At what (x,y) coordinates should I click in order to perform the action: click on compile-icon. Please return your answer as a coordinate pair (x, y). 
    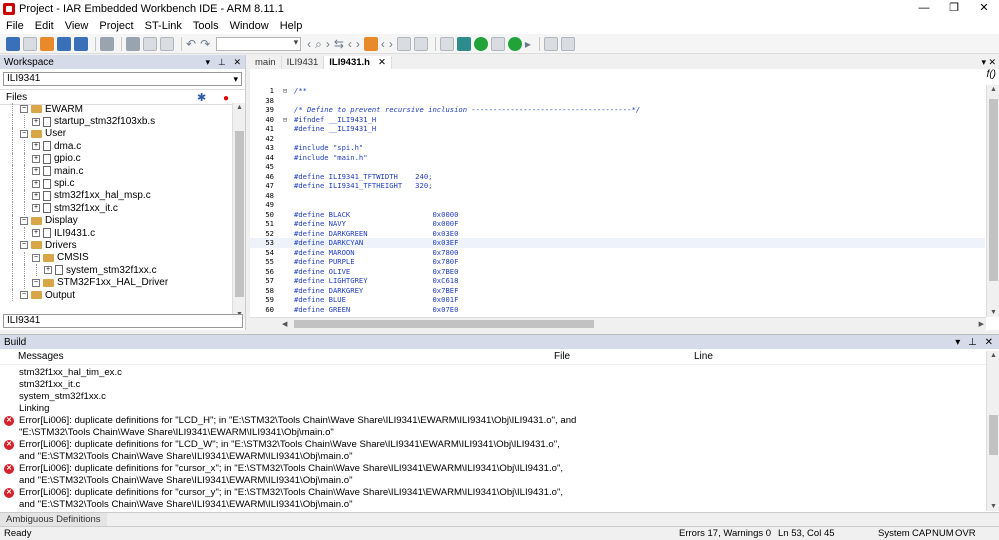
    Looking at the image, I should click on (446, 43).